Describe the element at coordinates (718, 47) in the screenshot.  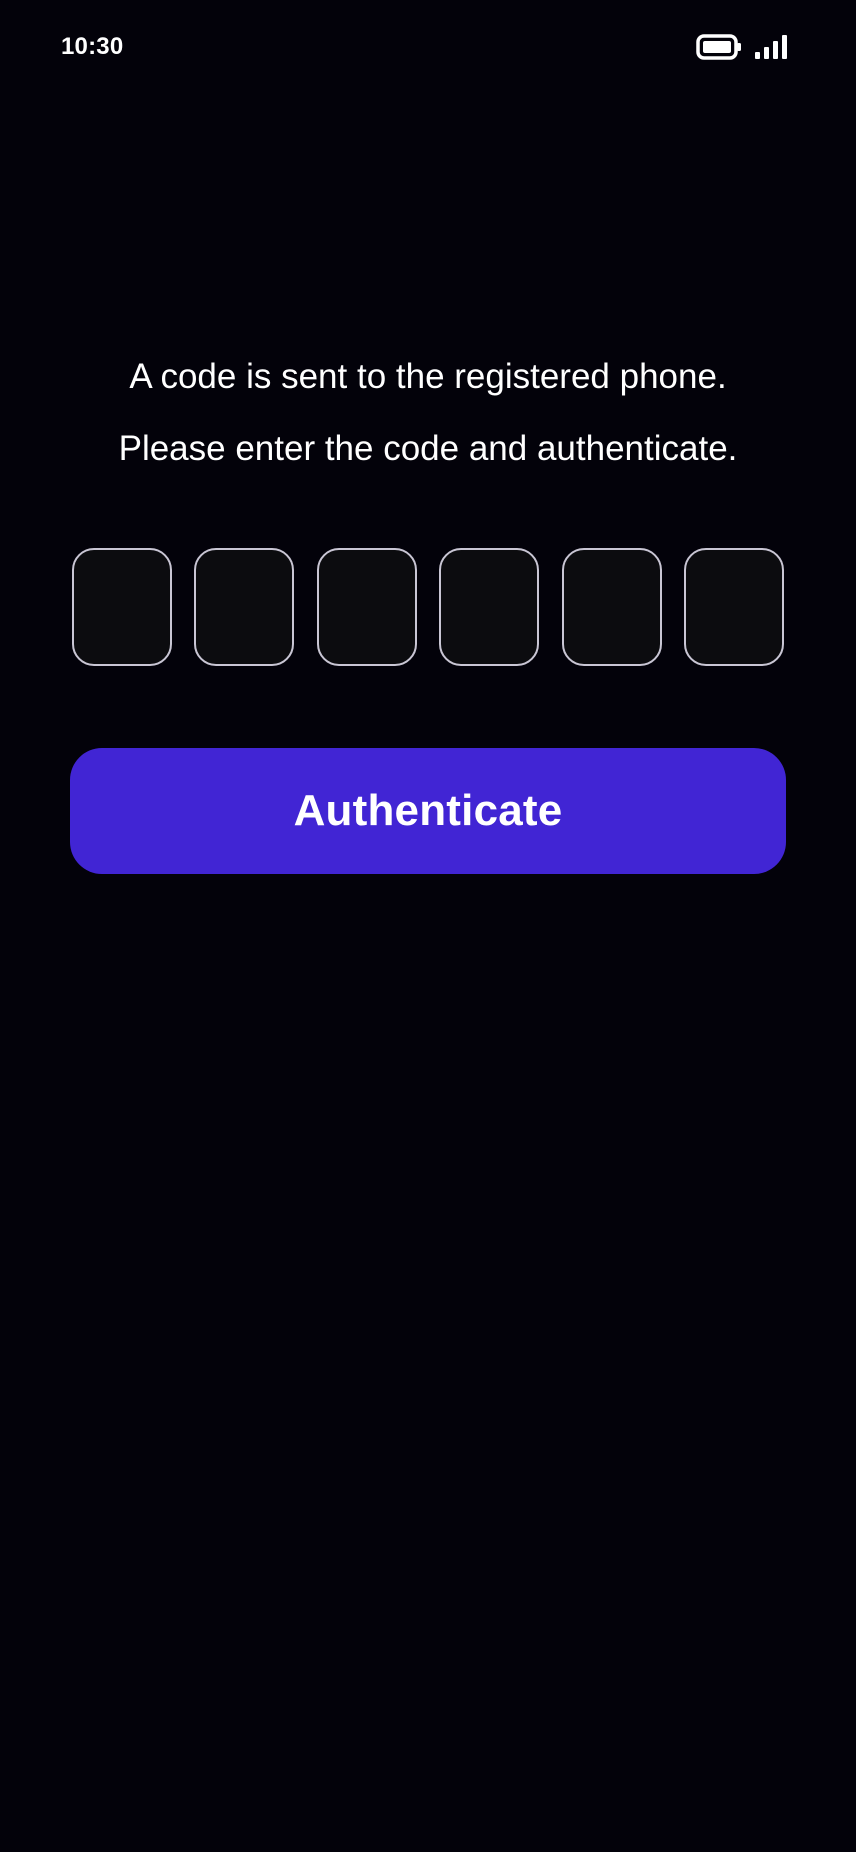
I see `battery-icon` at that location.